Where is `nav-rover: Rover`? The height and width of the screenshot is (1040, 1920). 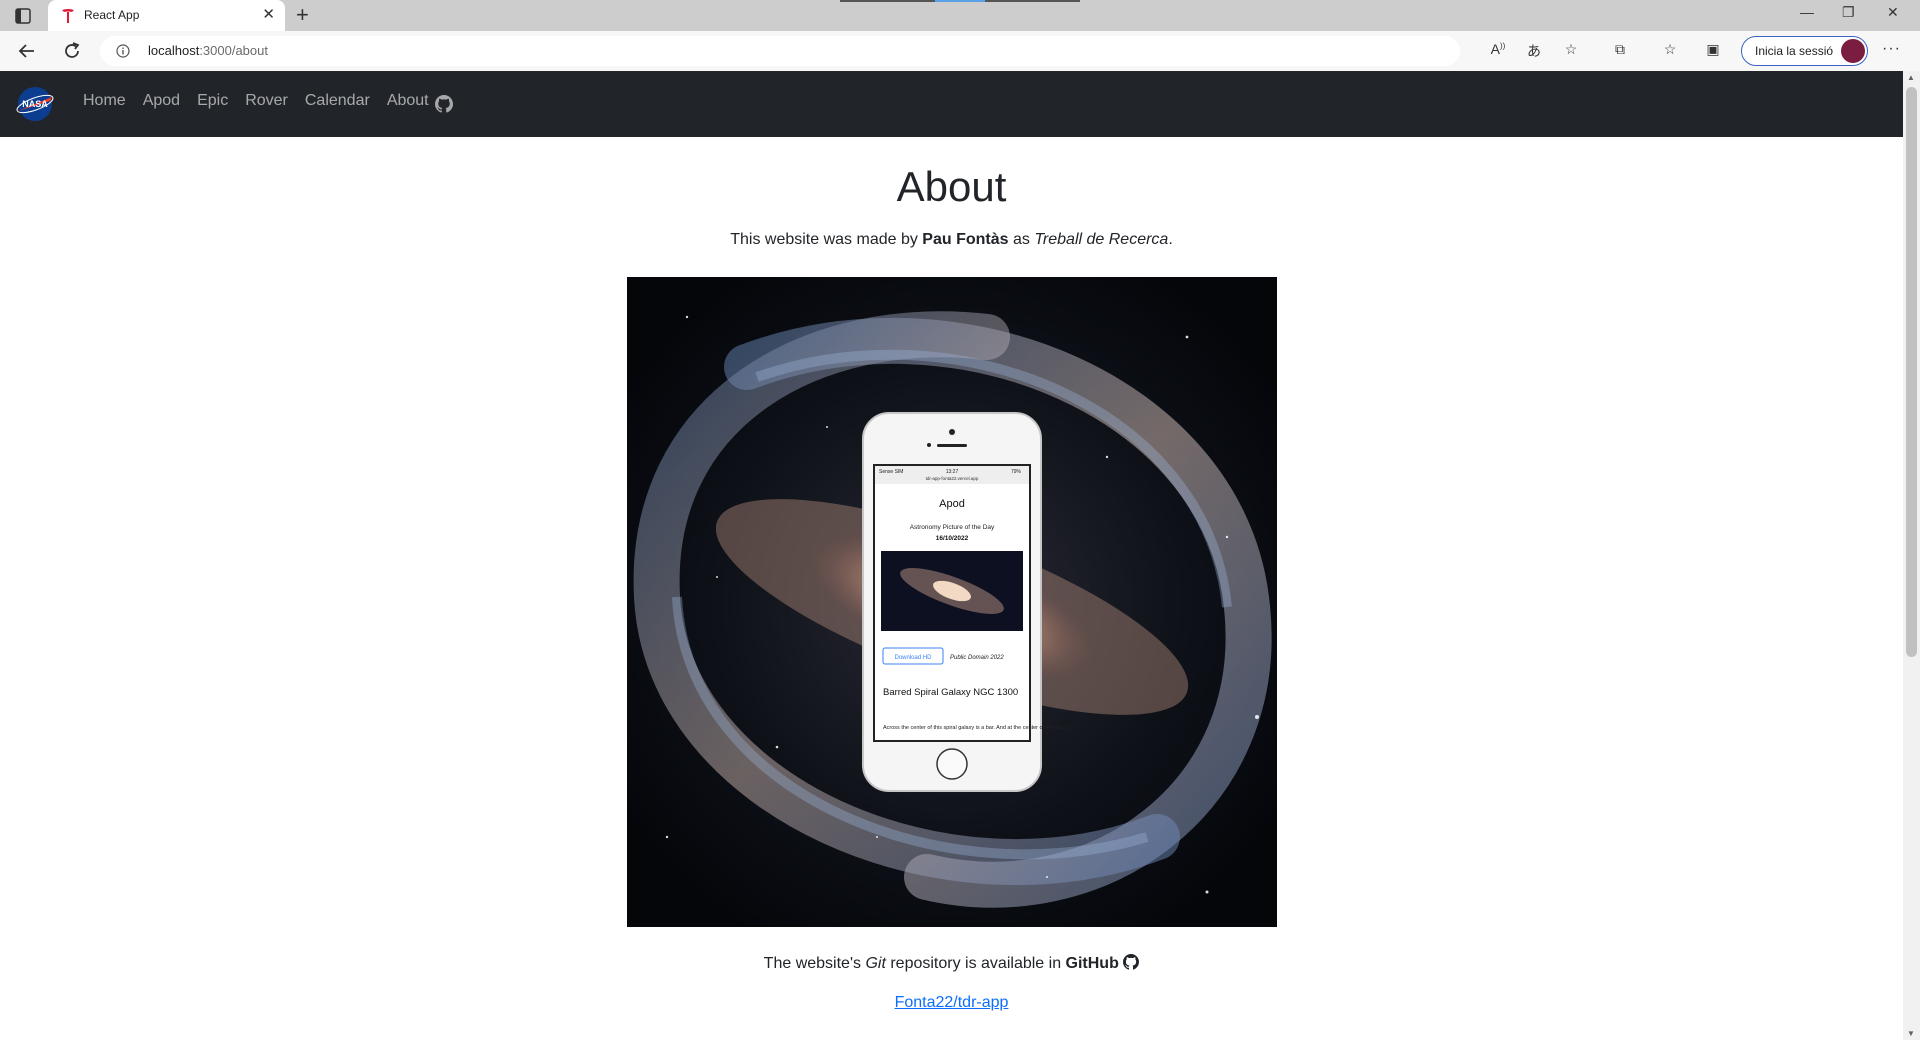 nav-rover: Rover is located at coordinates (266, 101).